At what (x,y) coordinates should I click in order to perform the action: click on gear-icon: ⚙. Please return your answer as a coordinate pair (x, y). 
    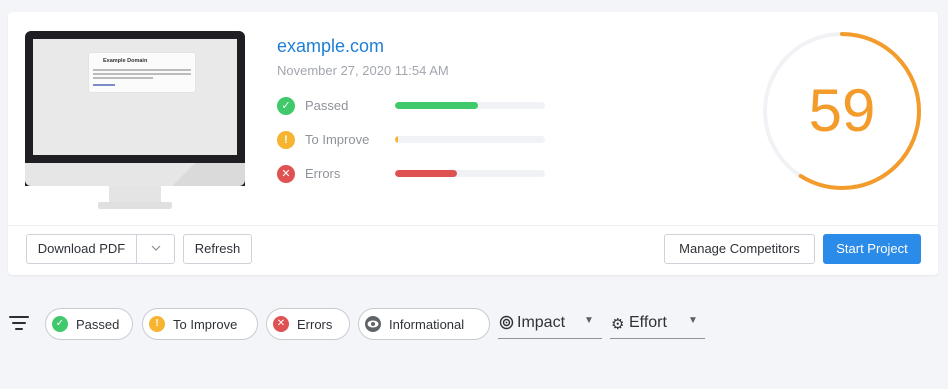
    Looking at the image, I should click on (618, 324).